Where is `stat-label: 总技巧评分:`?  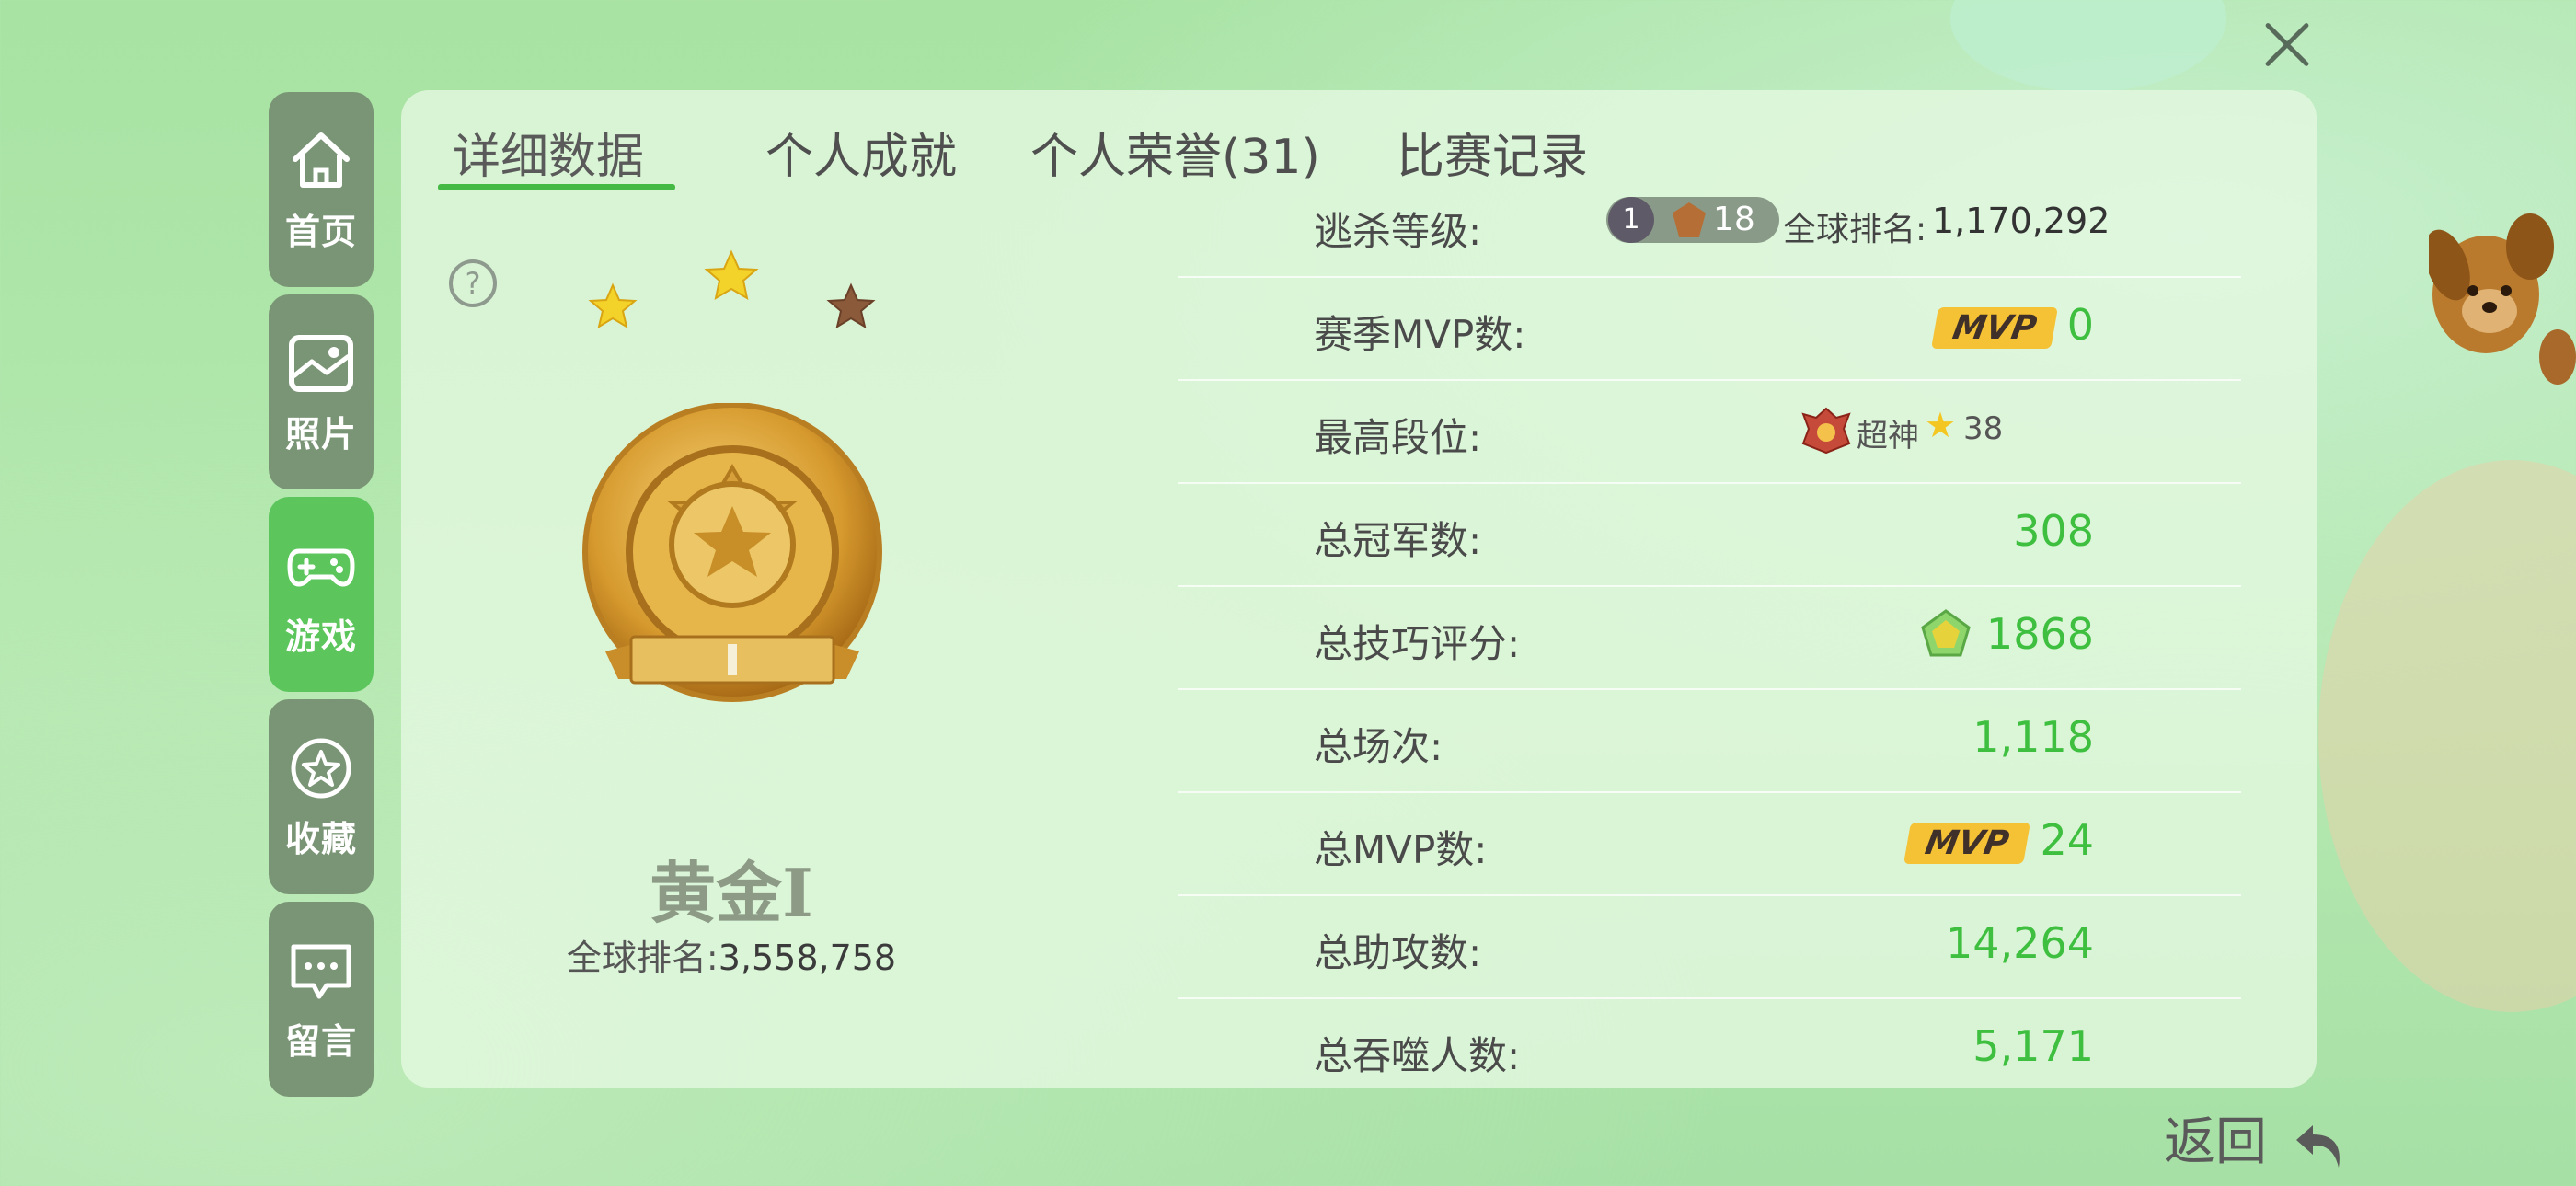 stat-label: 总技巧评分: is located at coordinates (1417, 643).